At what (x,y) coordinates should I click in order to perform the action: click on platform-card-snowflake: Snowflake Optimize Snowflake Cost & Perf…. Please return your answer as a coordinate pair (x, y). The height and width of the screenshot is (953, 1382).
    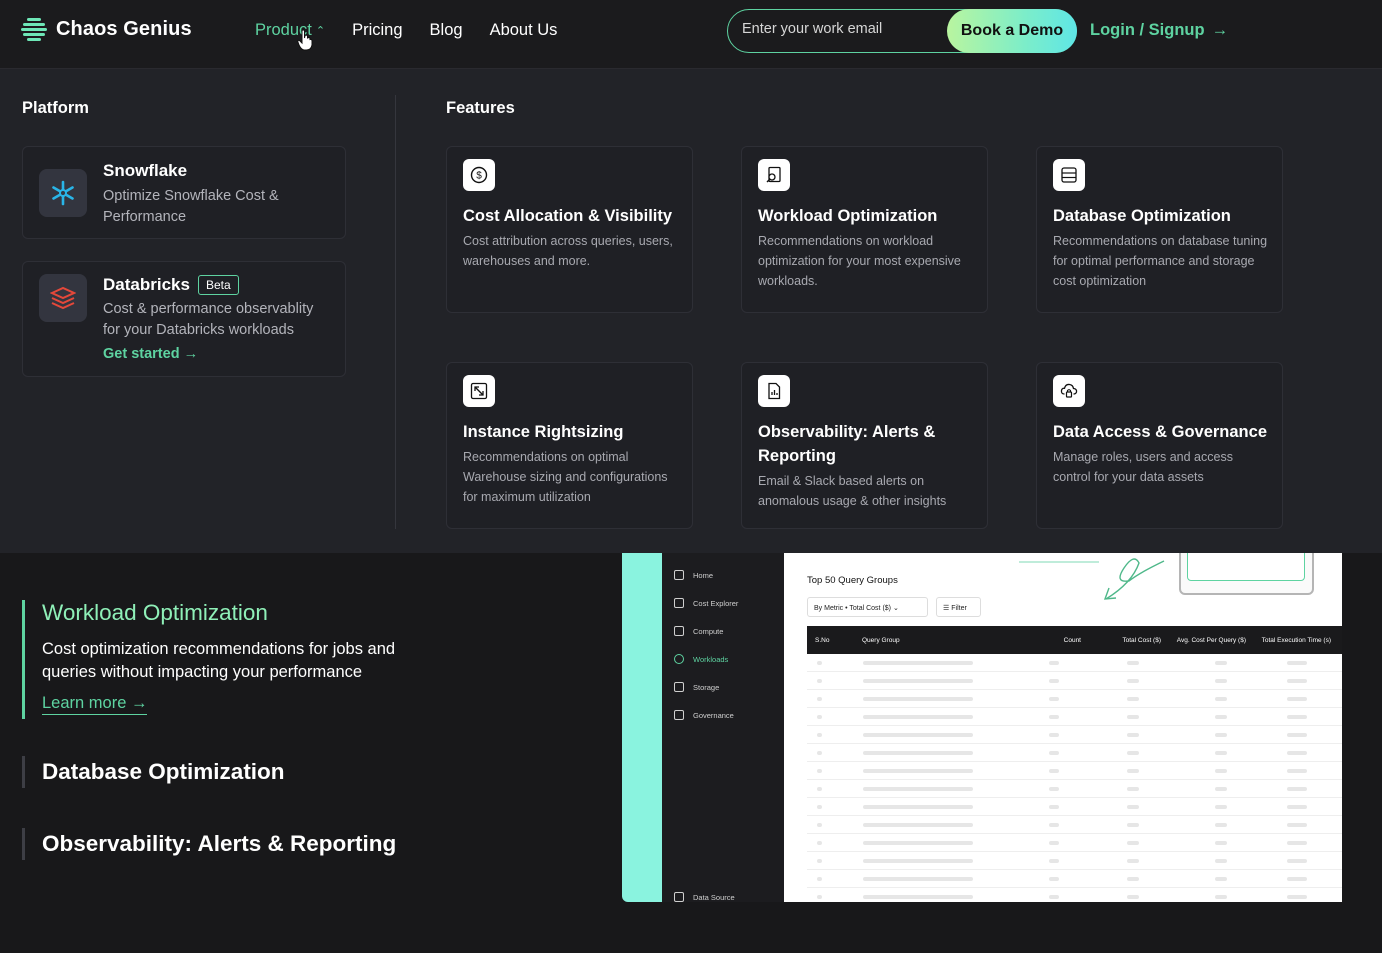
    Looking at the image, I should click on (184, 192).